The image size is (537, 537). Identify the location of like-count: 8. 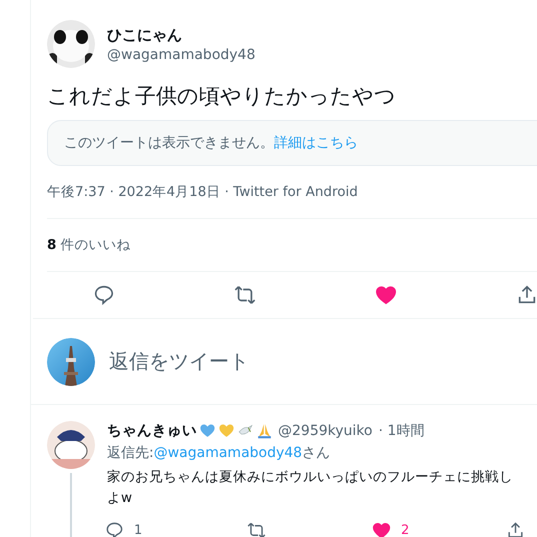
(51, 245).